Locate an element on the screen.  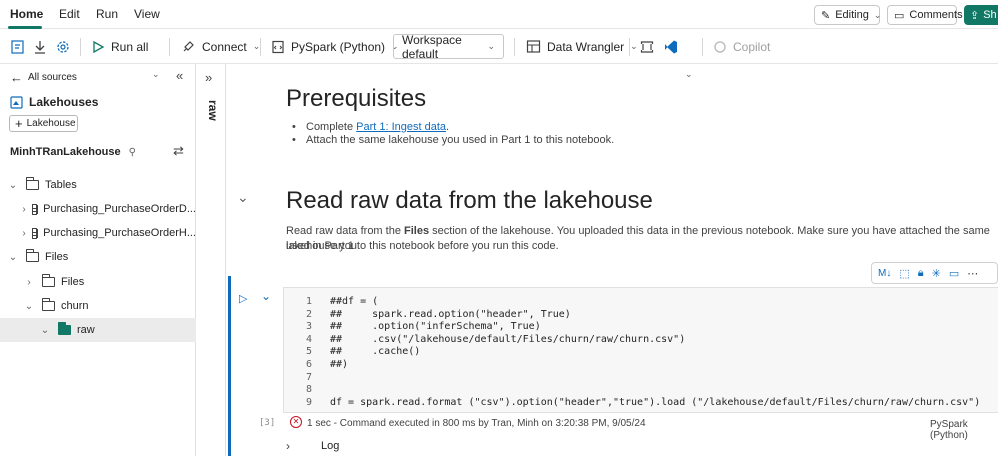
run-all-label: Run all is located at coordinates (130, 46).